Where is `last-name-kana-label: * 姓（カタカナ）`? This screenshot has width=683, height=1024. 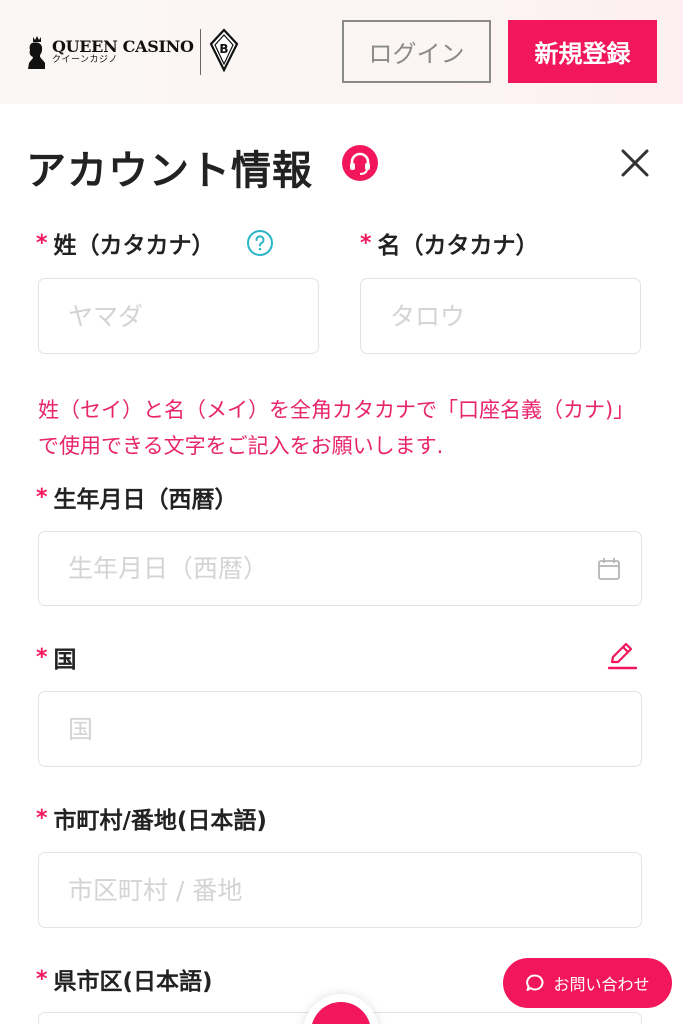 last-name-kana-label: * 姓（カタカナ） is located at coordinates (125, 243).